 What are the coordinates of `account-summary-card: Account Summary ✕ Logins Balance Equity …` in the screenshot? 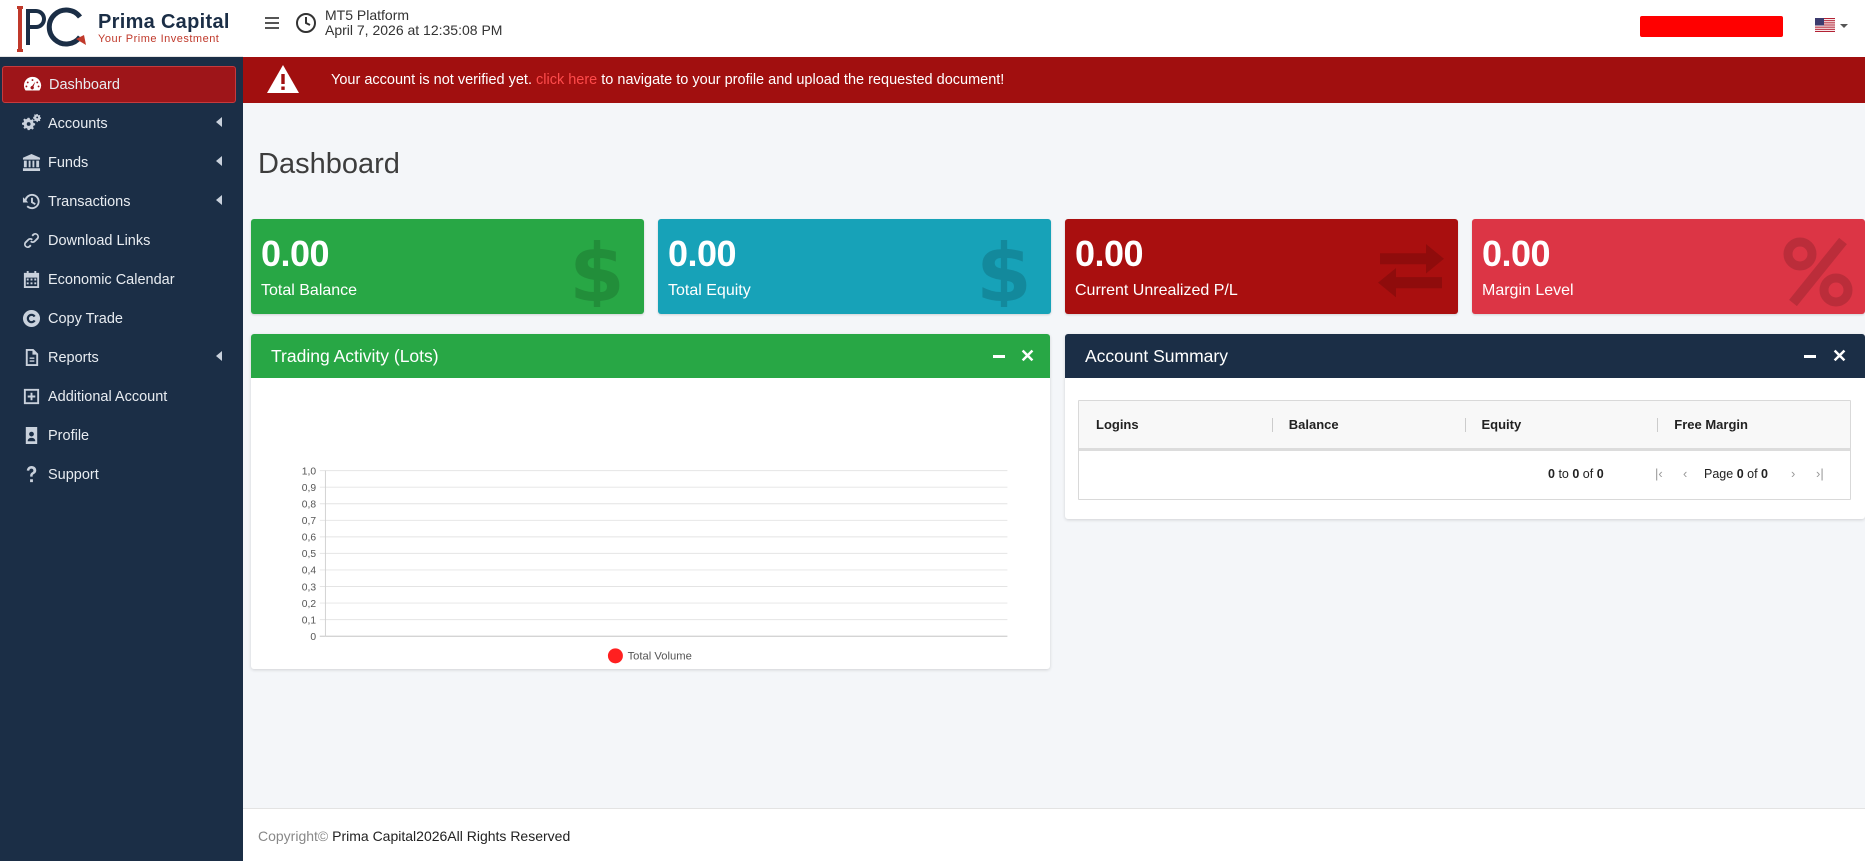 It's located at (1465, 426).